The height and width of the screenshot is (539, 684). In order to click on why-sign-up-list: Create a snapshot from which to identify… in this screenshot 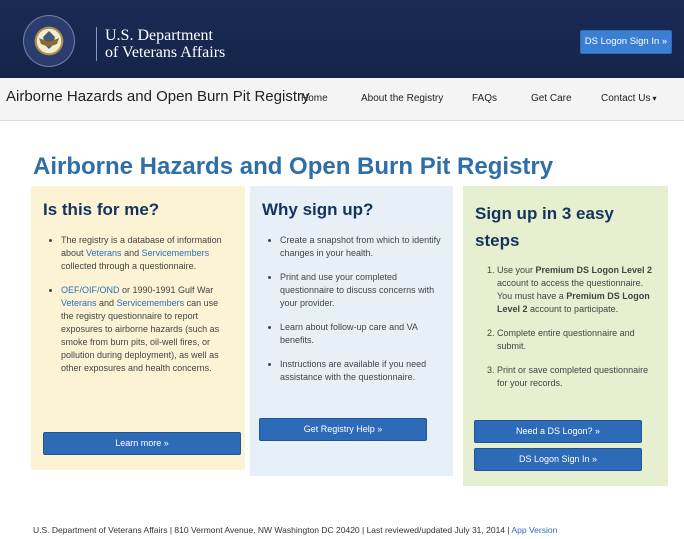, I will do `click(351, 309)`.